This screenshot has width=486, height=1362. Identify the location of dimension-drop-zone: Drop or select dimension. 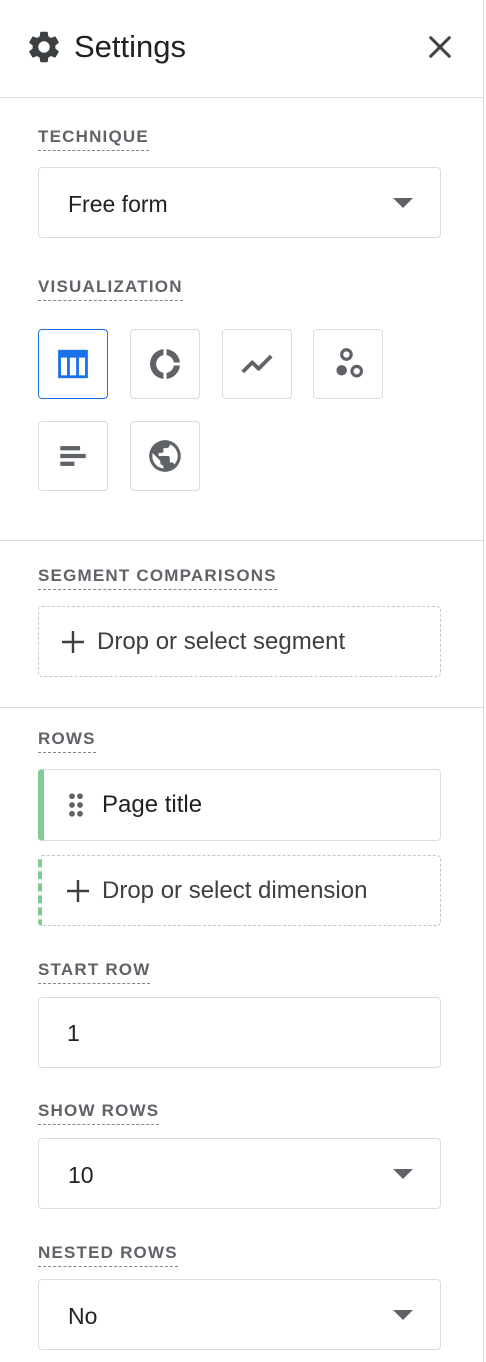
(239, 890).